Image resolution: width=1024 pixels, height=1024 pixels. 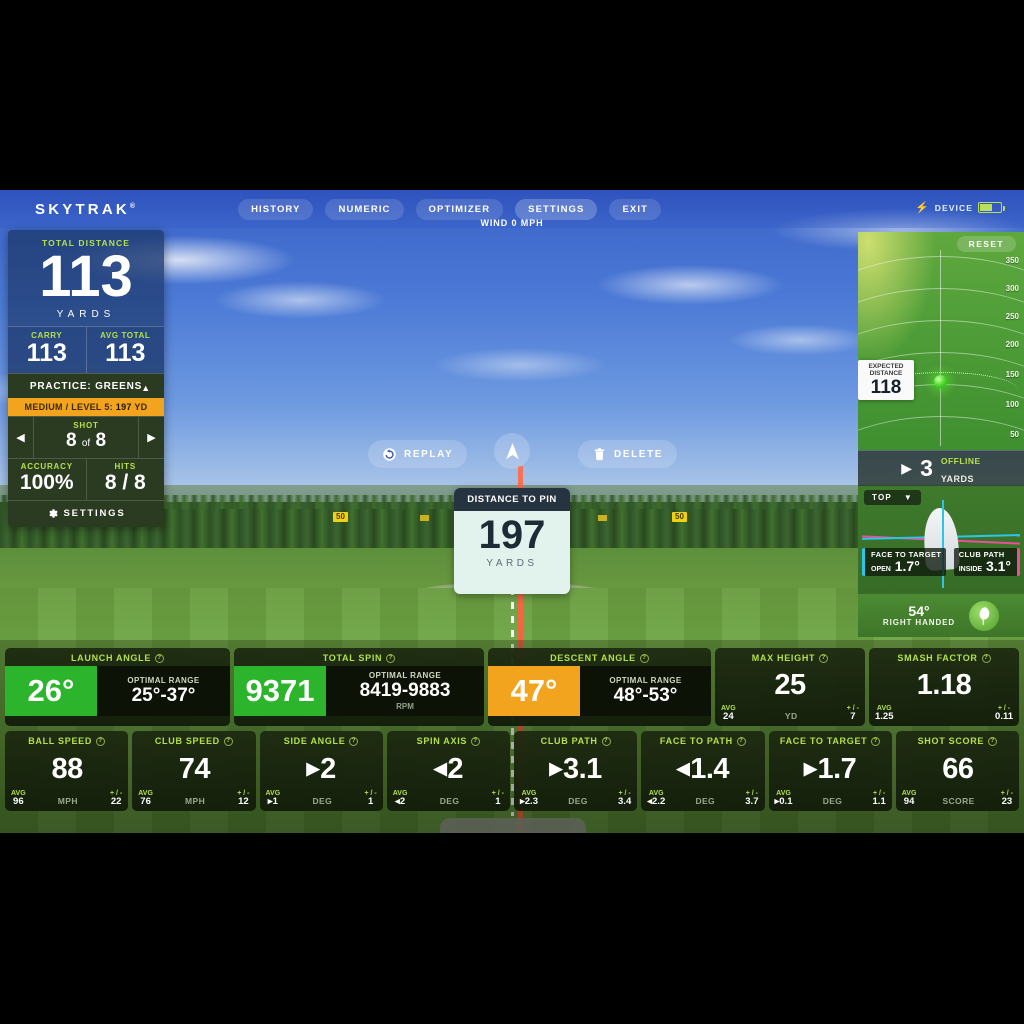 I want to click on range-tick-50: 50, so click(x=1014, y=434).